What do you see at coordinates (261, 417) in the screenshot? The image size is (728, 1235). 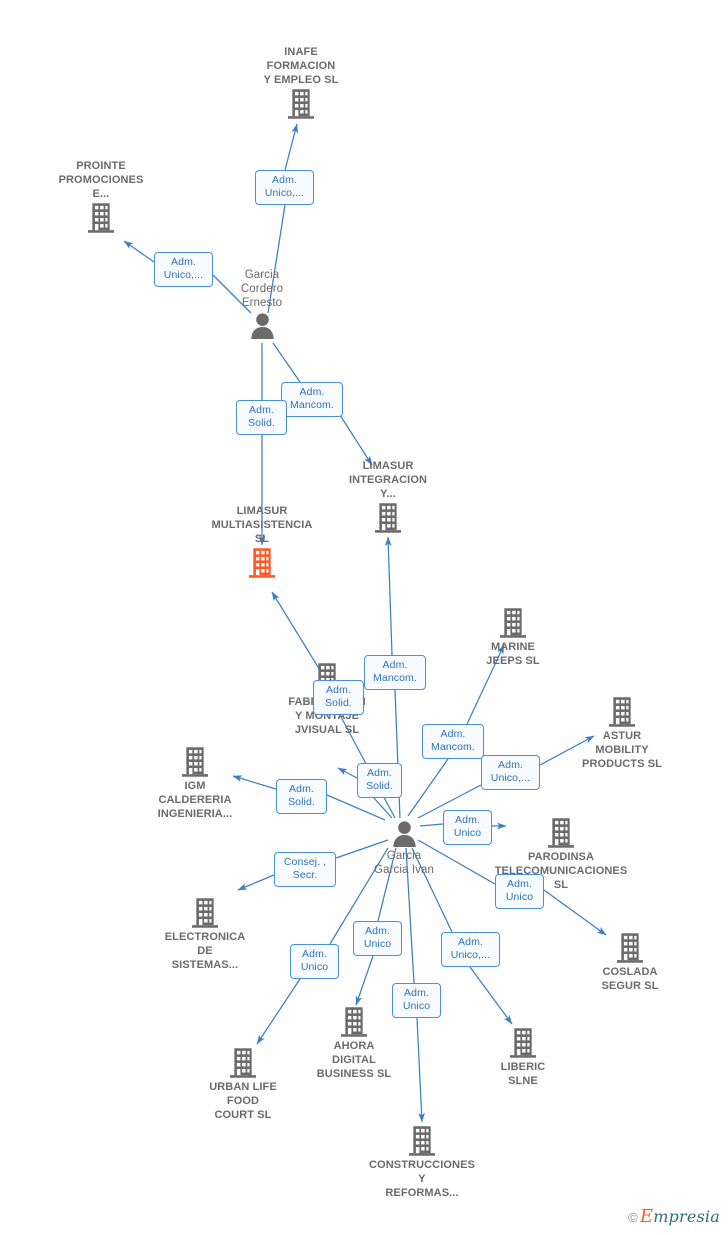 I see `relation-label-r4: Adm. Solid.` at bounding box center [261, 417].